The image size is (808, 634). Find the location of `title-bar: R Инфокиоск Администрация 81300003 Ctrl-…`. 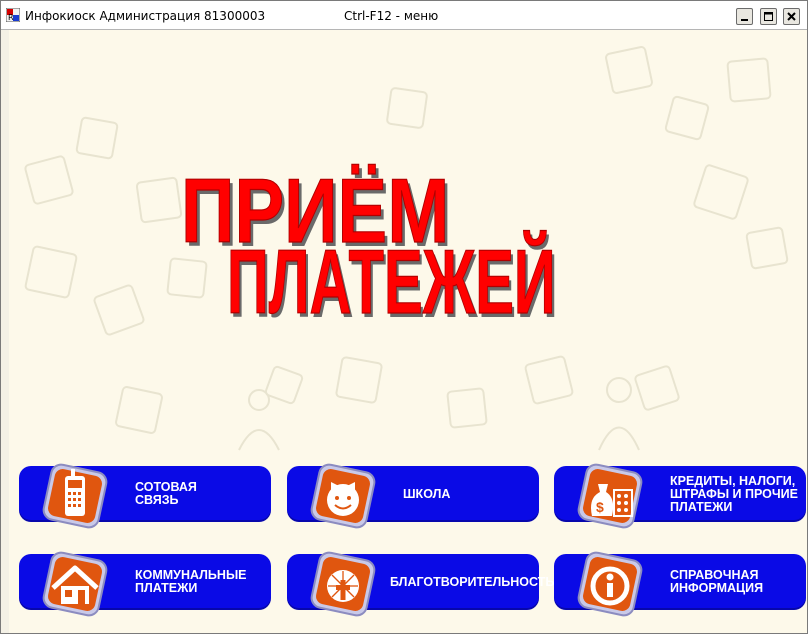

title-bar: R Инфокиоск Администрация 81300003 Ctrl-… is located at coordinates (404, 15).